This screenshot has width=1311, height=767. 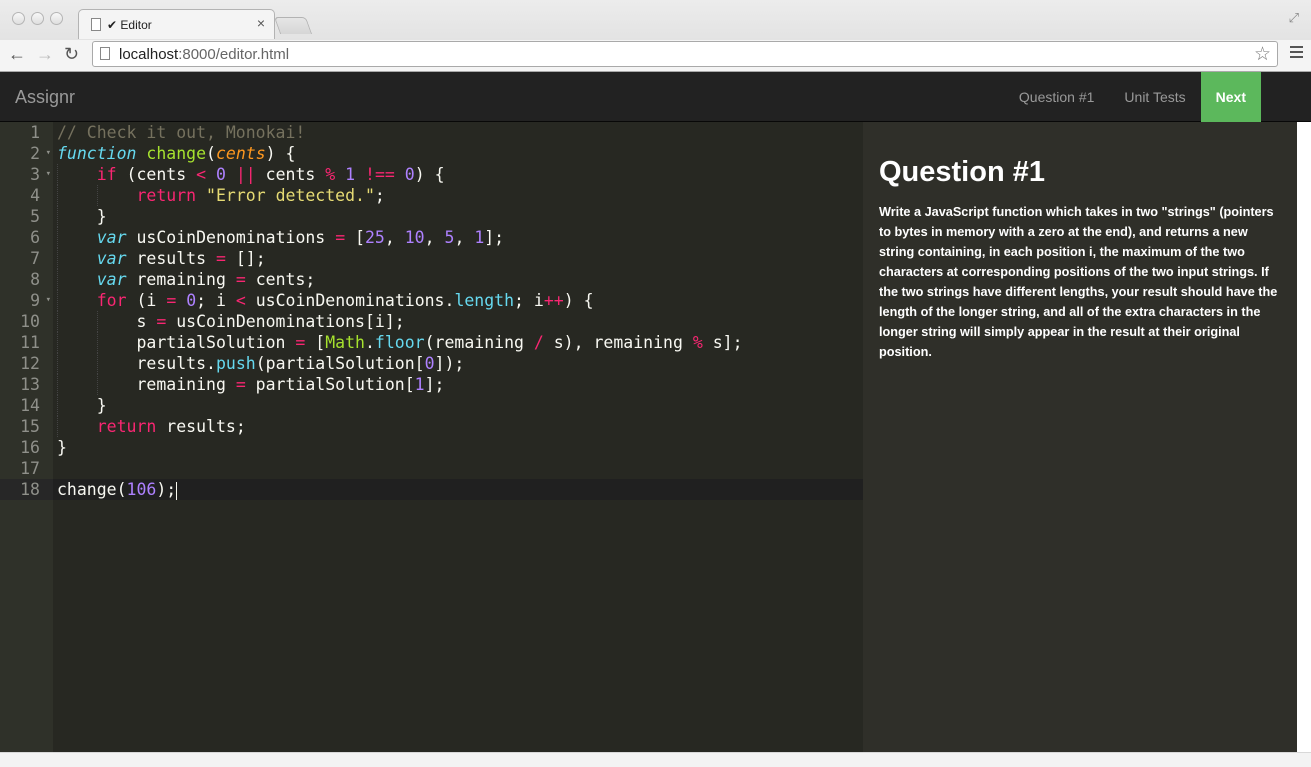 What do you see at coordinates (17, 54) in the screenshot?
I see `back-arrow-icon: ←` at bounding box center [17, 54].